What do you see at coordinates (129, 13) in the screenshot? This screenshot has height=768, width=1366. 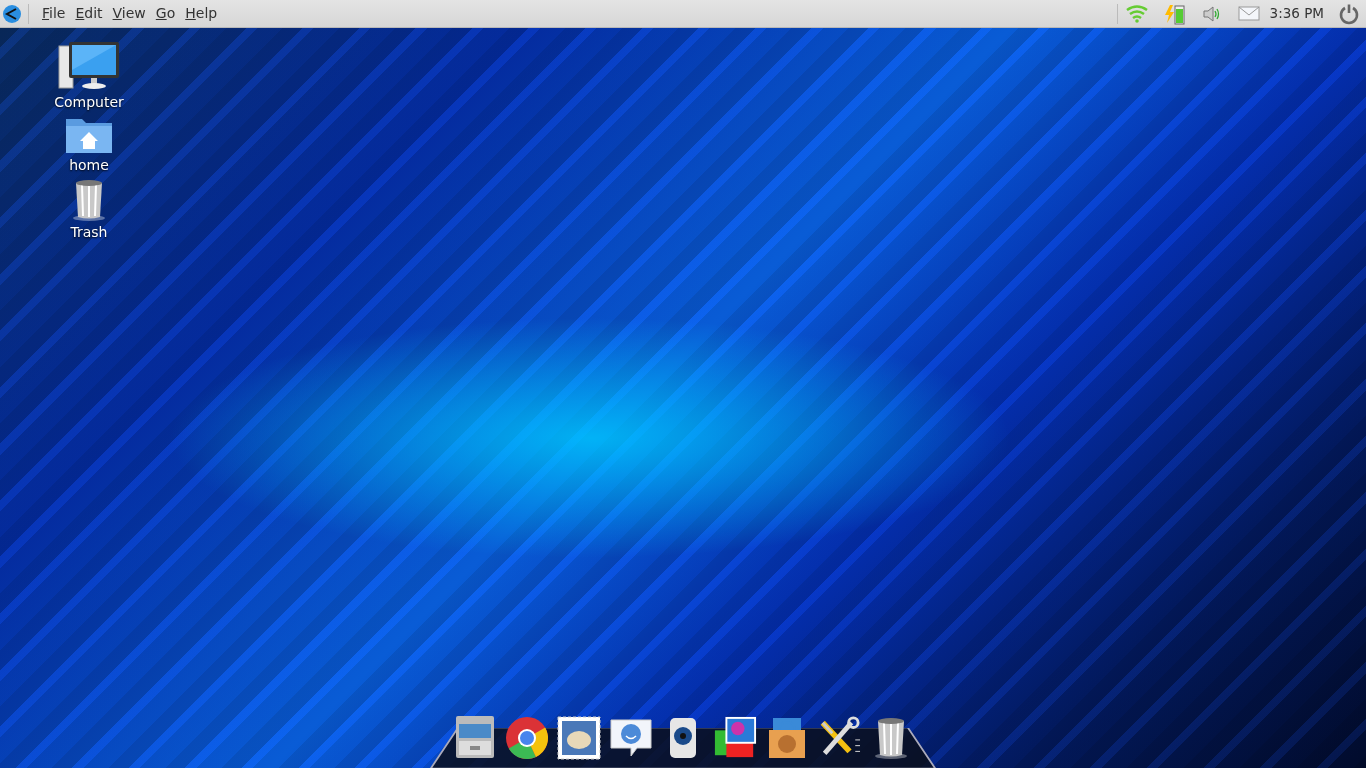 I see `menu-item: View` at bounding box center [129, 13].